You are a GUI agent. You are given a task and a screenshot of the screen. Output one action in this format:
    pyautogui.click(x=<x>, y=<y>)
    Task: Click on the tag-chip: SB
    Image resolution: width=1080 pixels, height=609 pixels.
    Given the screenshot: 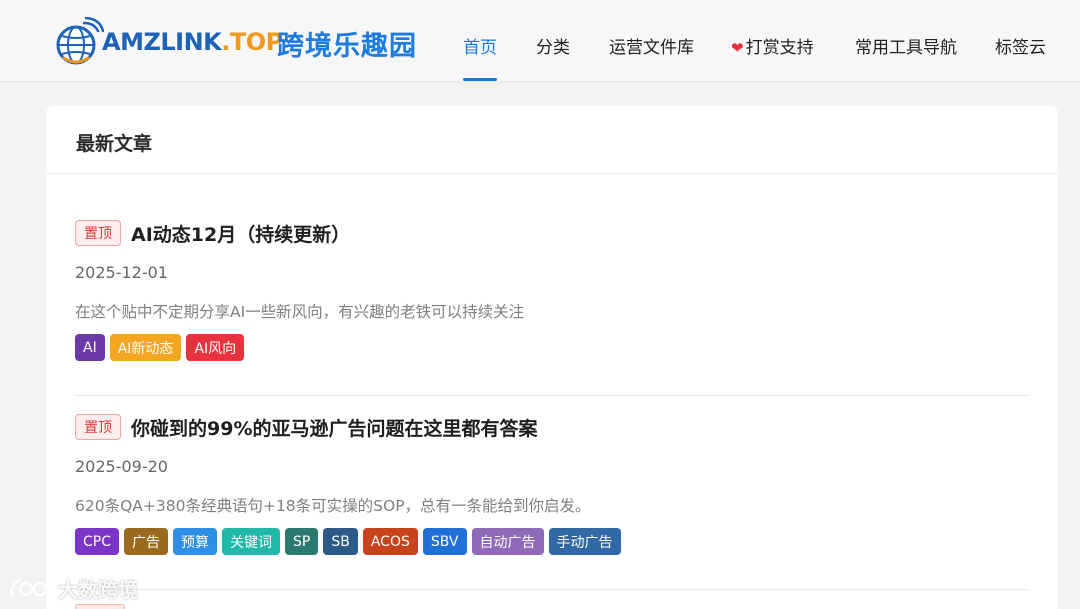 What is the action you would take?
    pyautogui.click(x=340, y=541)
    